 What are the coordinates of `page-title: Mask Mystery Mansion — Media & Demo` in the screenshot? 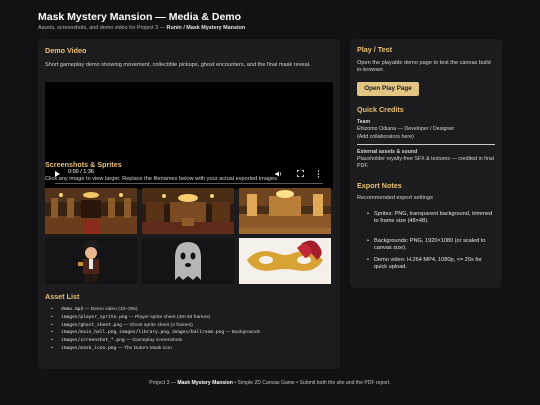 It's located at (140, 17).